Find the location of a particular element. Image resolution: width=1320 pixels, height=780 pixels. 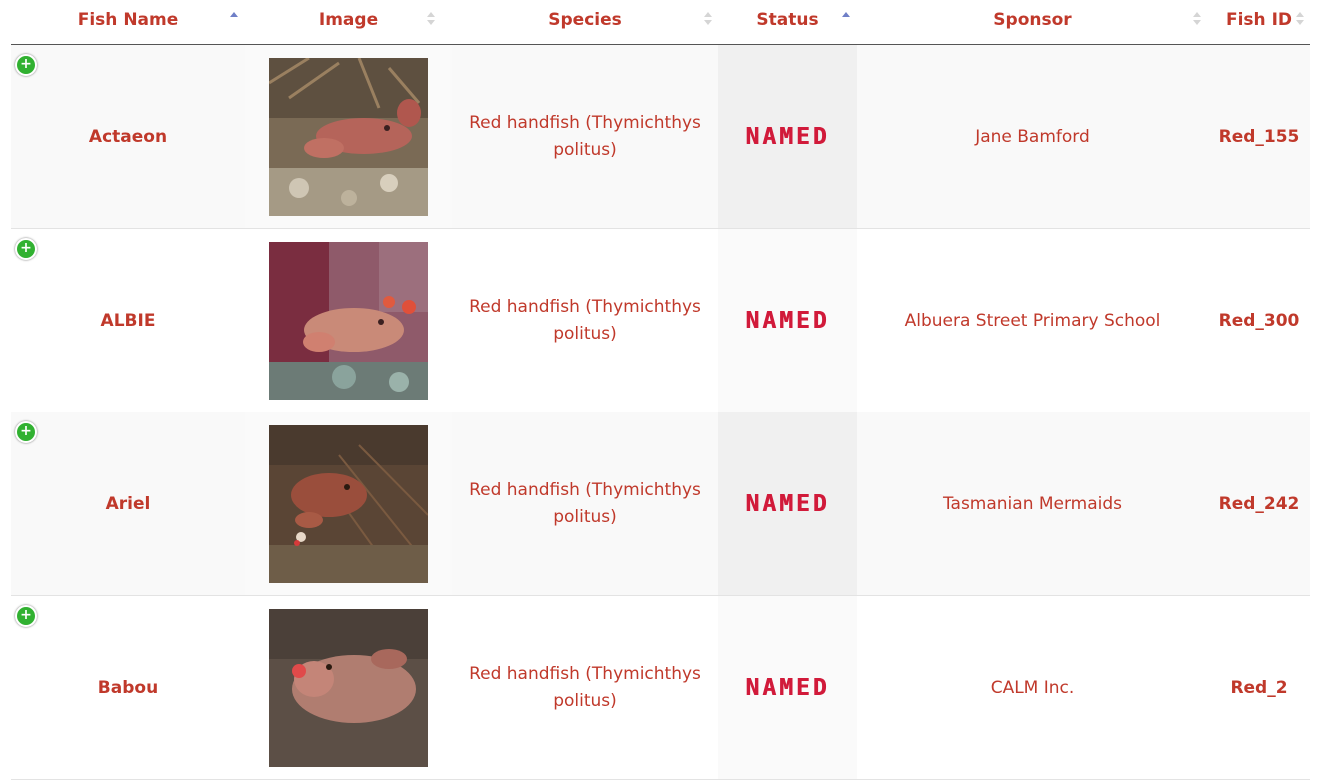

header-fish-name: Fish Name is located at coordinates (128, 22).